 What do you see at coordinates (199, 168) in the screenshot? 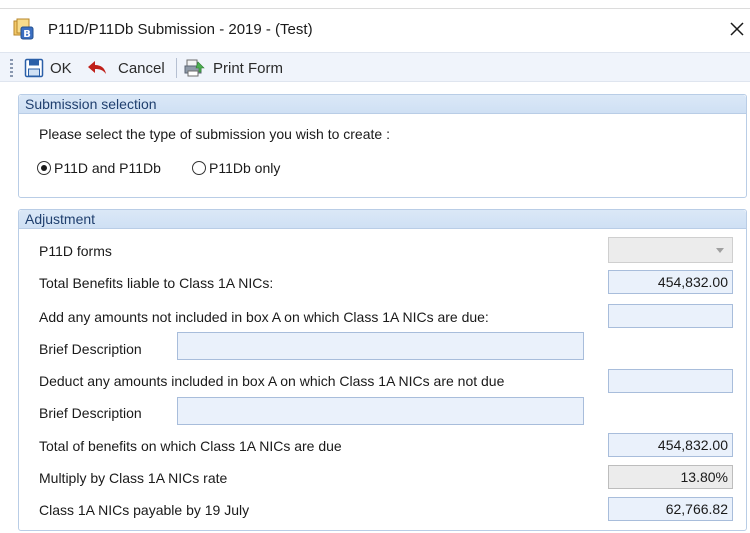
I see `radio-unselected-indicator` at bounding box center [199, 168].